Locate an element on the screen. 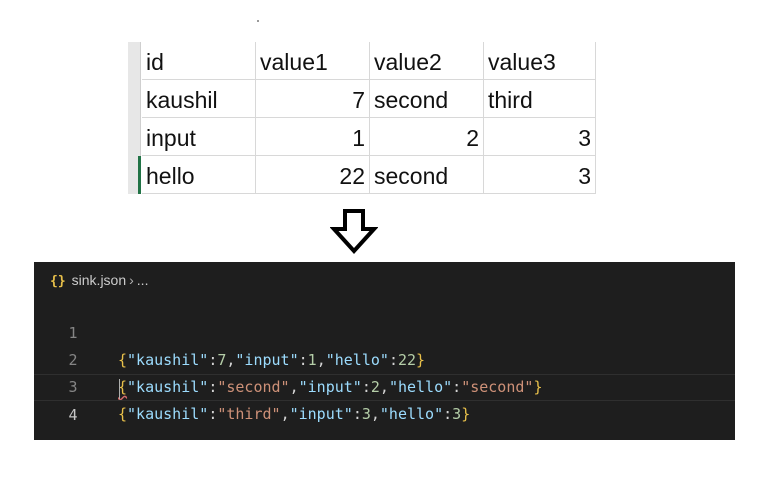 The image size is (774, 483). code-token: "hello" is located at coordinates (411, 414).